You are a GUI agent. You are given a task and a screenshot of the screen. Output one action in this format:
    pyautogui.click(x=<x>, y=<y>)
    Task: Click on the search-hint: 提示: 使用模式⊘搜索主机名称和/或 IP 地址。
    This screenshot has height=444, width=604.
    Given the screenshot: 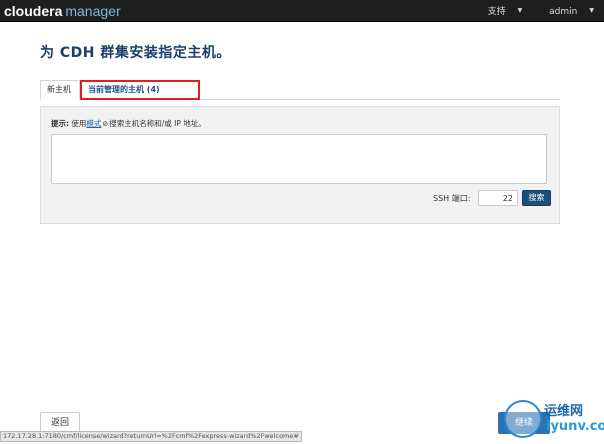 What is the action you would take?
    pyautogui.click(x=128, y=123)
    